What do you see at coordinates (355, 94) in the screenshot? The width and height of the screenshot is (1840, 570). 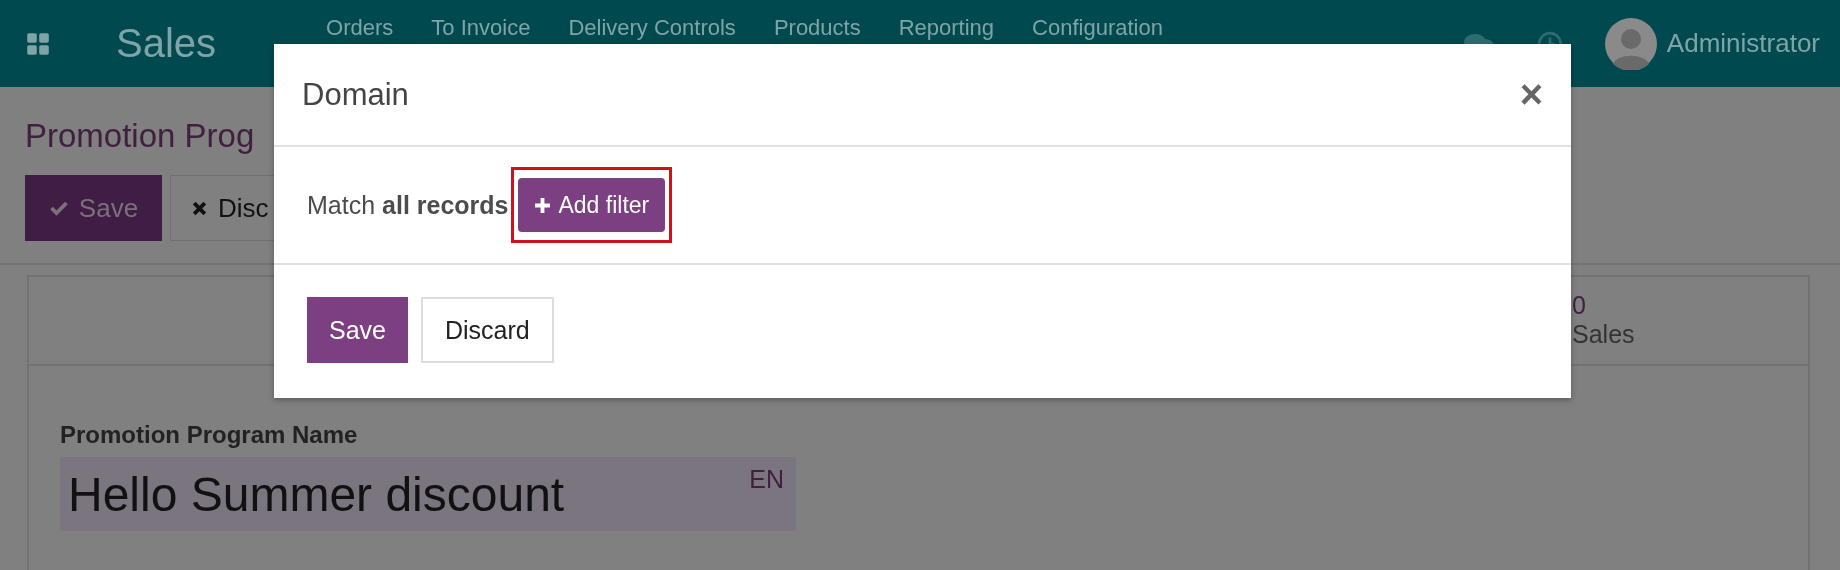 I see `dialog-title: Domain` at bounding box center [355, 94].